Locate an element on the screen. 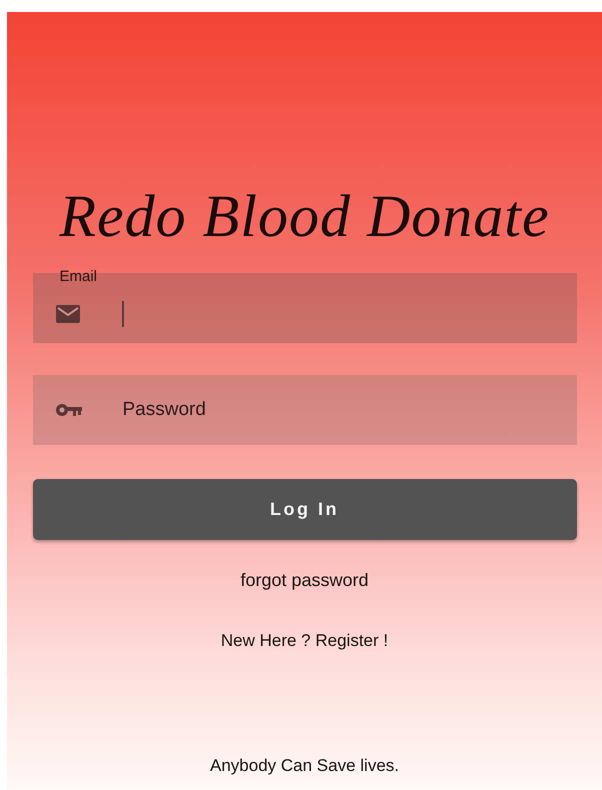 The height and width of the screenshot is (790, 602). login-button: Log In is located at coordinates (304, 509).